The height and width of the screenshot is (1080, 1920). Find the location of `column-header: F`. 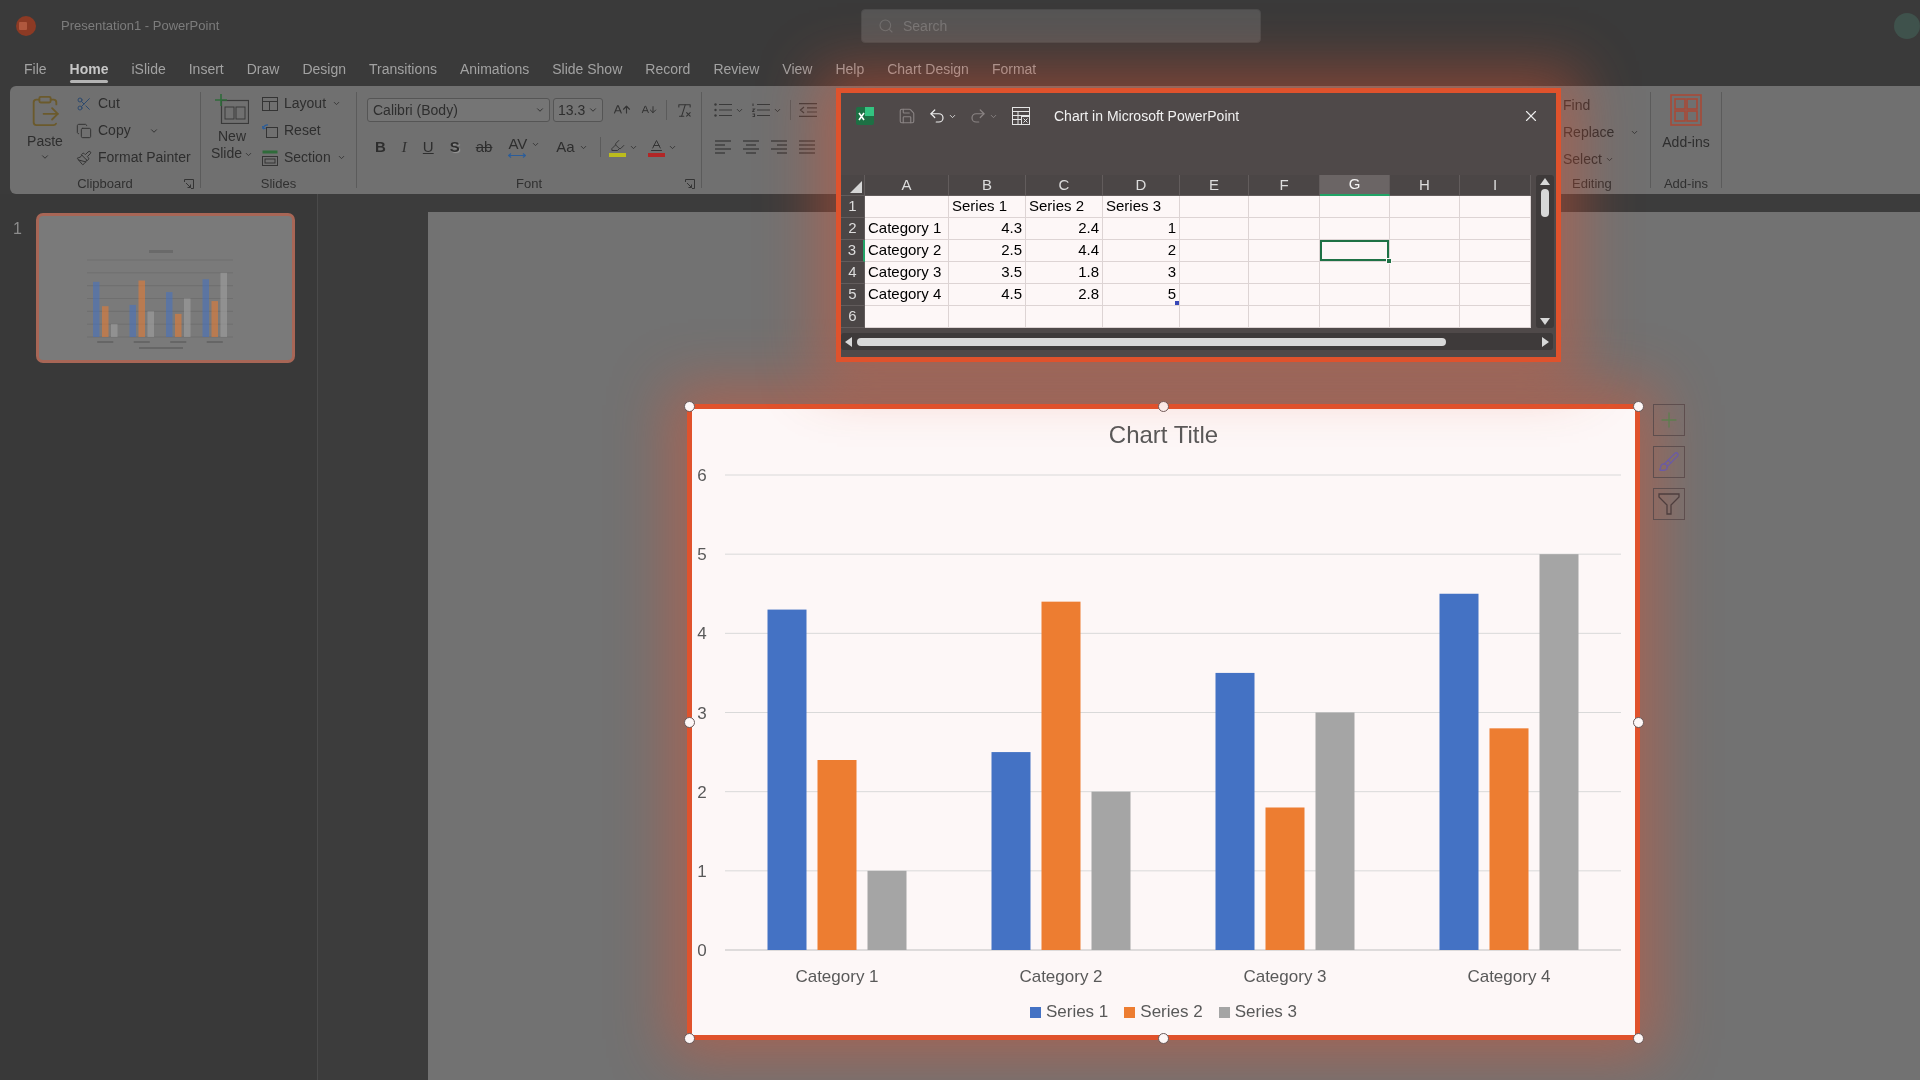

column-header: F is located at coordinates (1284, 185).